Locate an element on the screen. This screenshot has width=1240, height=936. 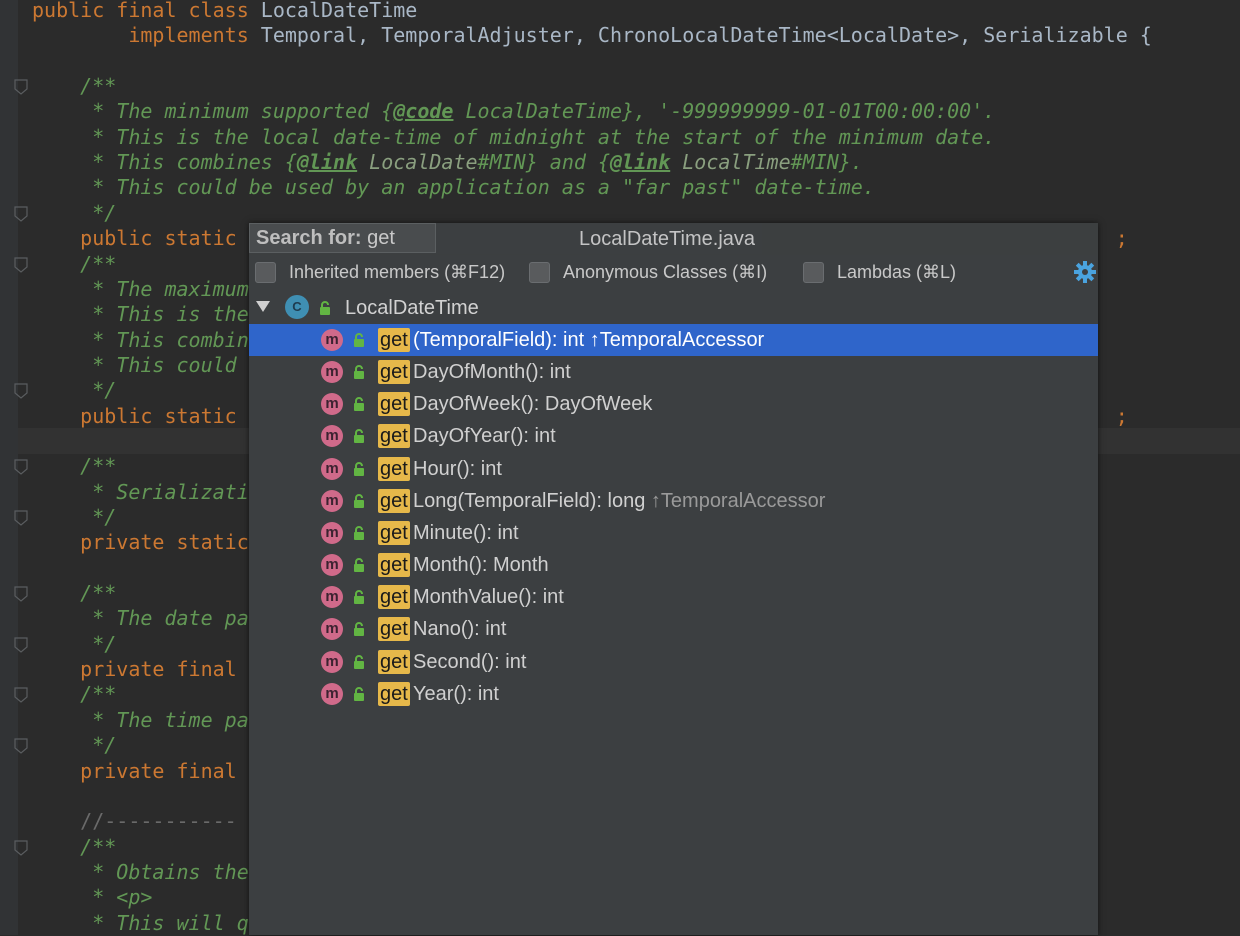
member-row: m get Hour(): int is located at coordinates (673, 469).